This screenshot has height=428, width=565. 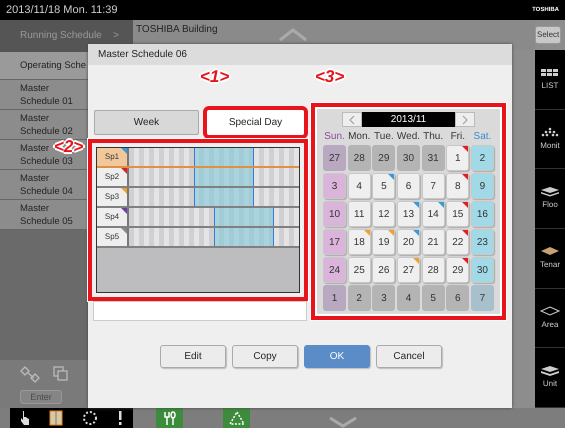 I want to click on ring-icon, so click(x=90, y=418).